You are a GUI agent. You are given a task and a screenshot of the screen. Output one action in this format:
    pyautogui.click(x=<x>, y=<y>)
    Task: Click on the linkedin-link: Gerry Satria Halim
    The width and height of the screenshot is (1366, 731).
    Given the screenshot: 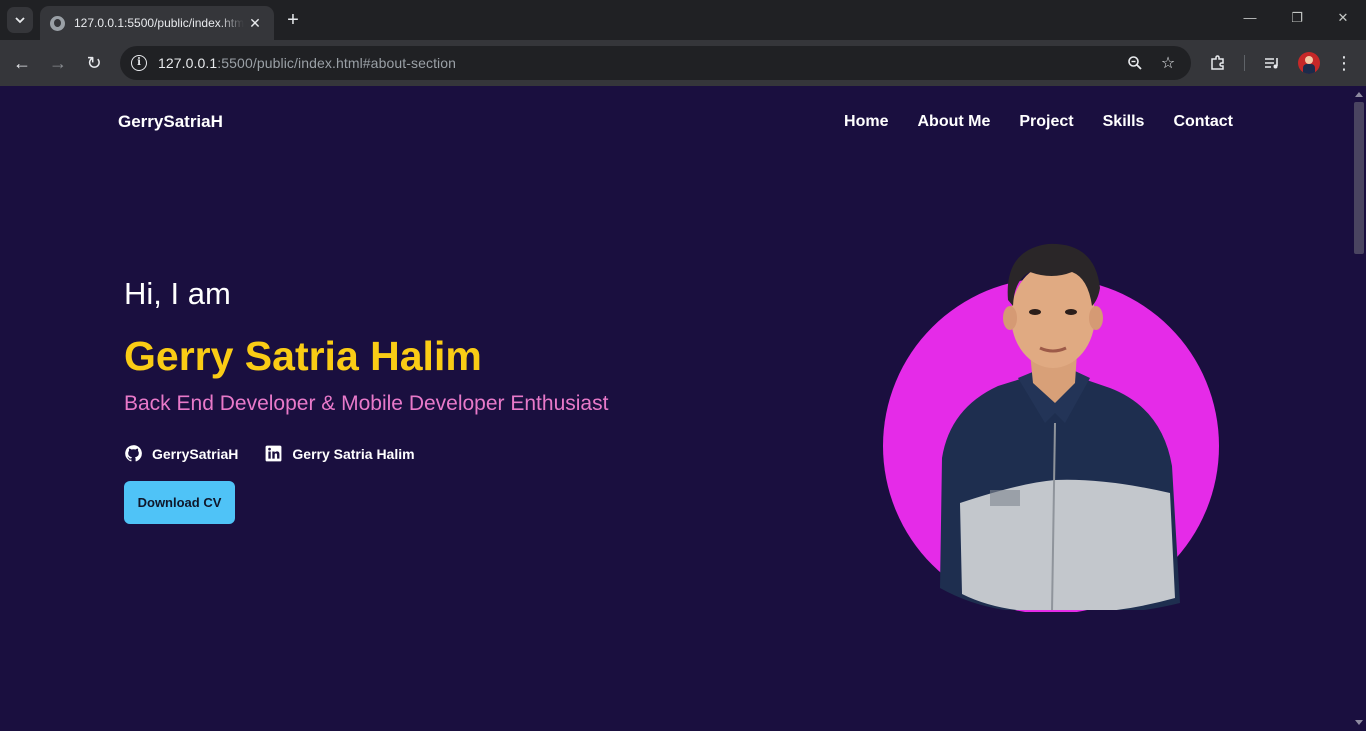 What is the action you would take?
    pyautogui.click(x=339, y=453)
    